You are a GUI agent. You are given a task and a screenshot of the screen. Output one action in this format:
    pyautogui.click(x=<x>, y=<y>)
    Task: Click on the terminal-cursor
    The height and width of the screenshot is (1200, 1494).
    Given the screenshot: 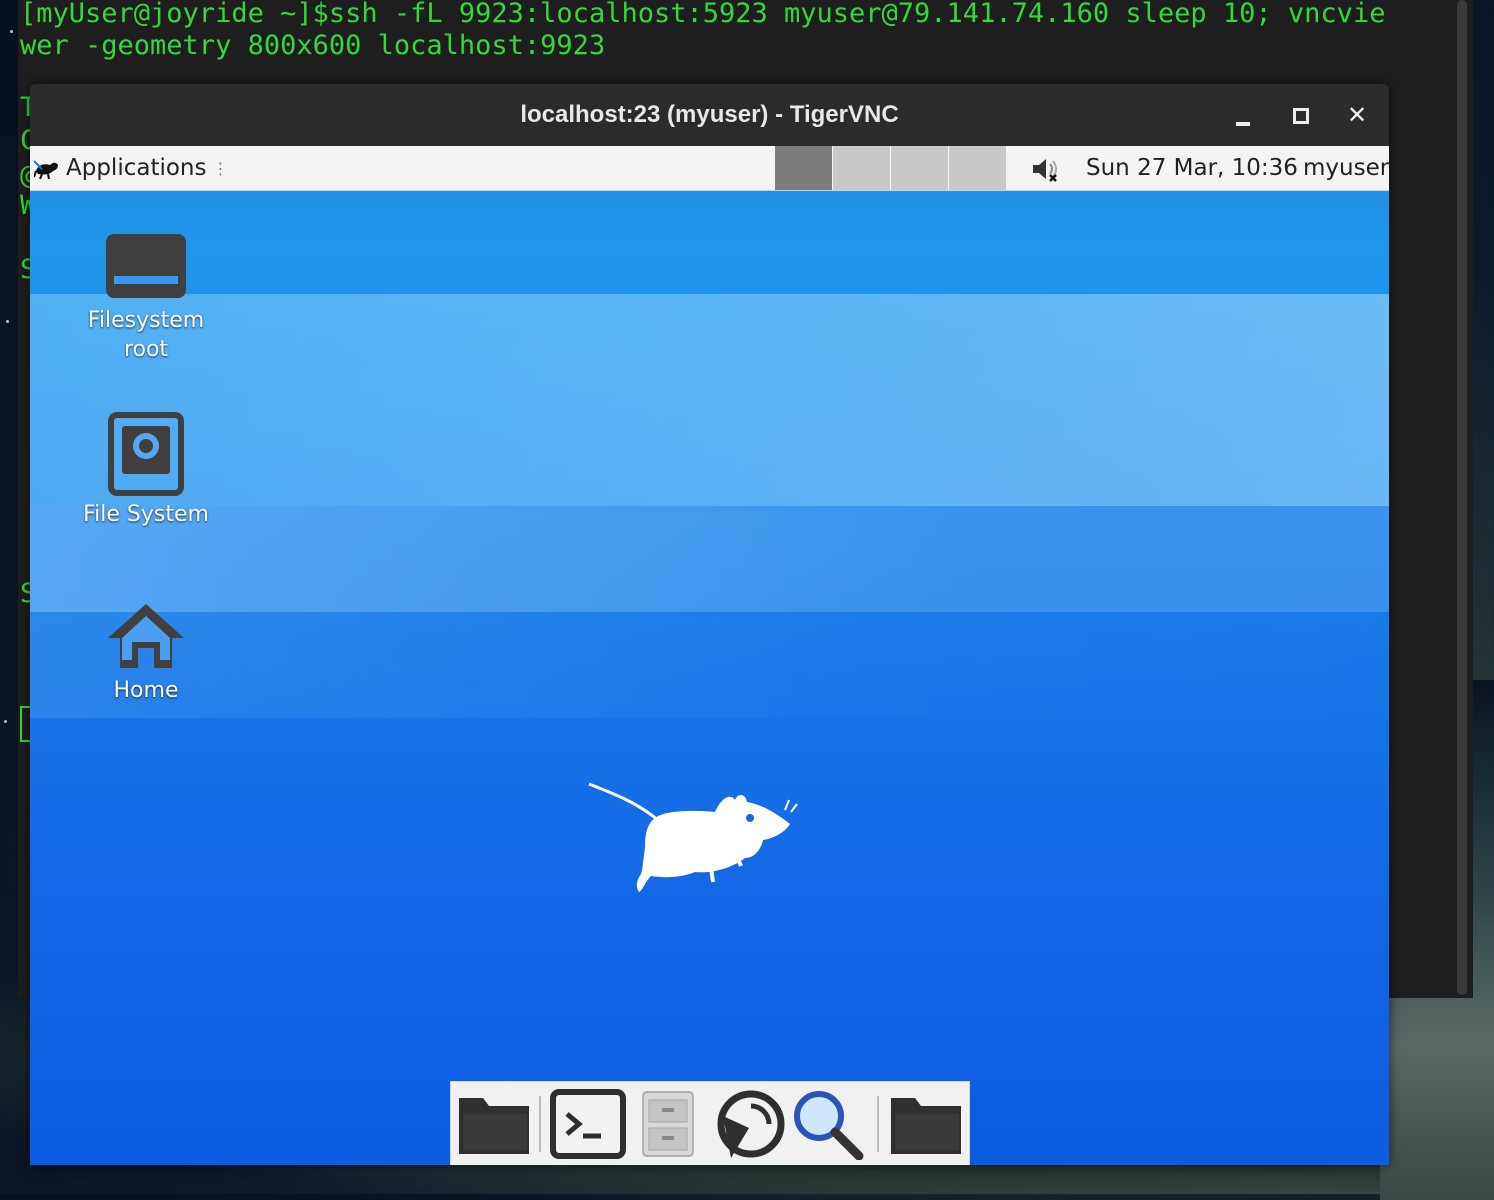 What is the action you would take?
    pyautogui.click(x=25, y=724)
    